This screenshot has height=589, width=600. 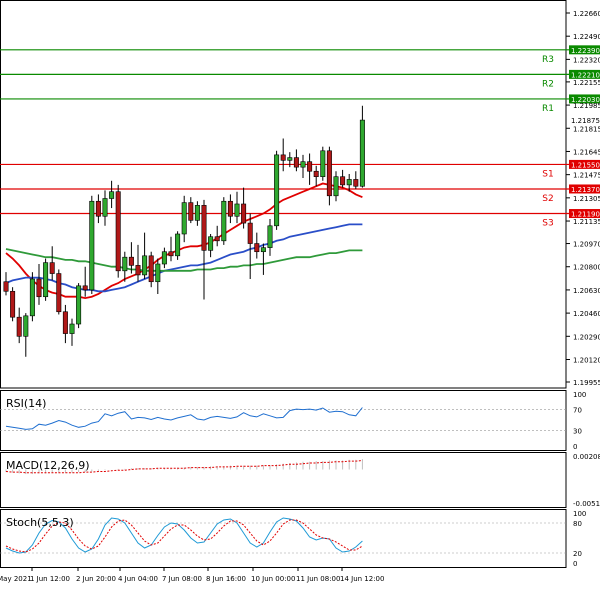 What do you see at coordinates (585, 165) in the screenshot?
I see `level-price-label: 1.21550` at bounding box center [585, 165].